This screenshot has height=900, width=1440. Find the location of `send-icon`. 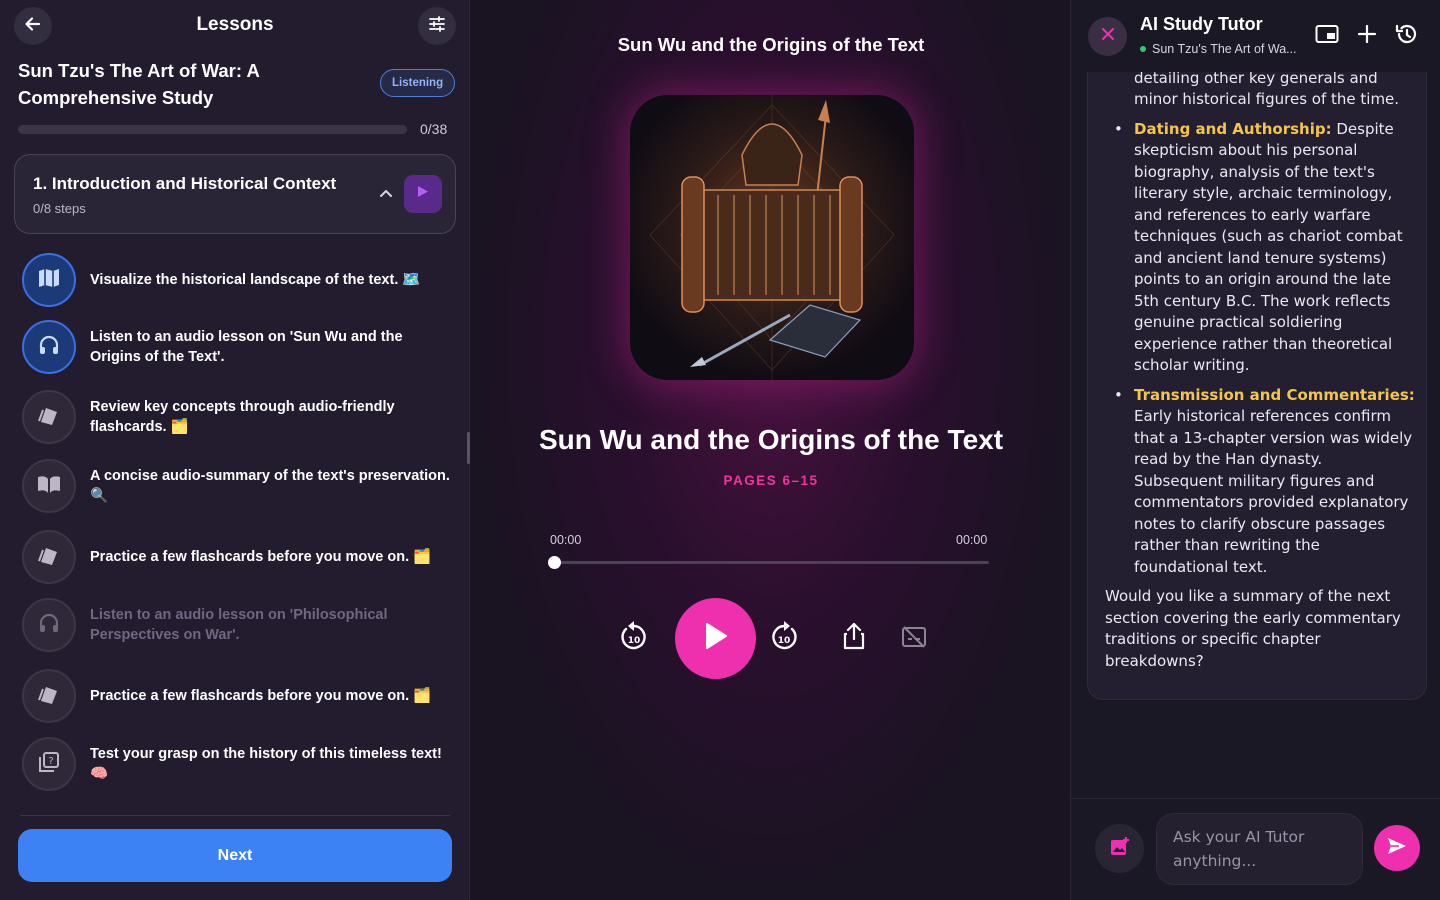

send-icon is located at coordinates (1397, 848).